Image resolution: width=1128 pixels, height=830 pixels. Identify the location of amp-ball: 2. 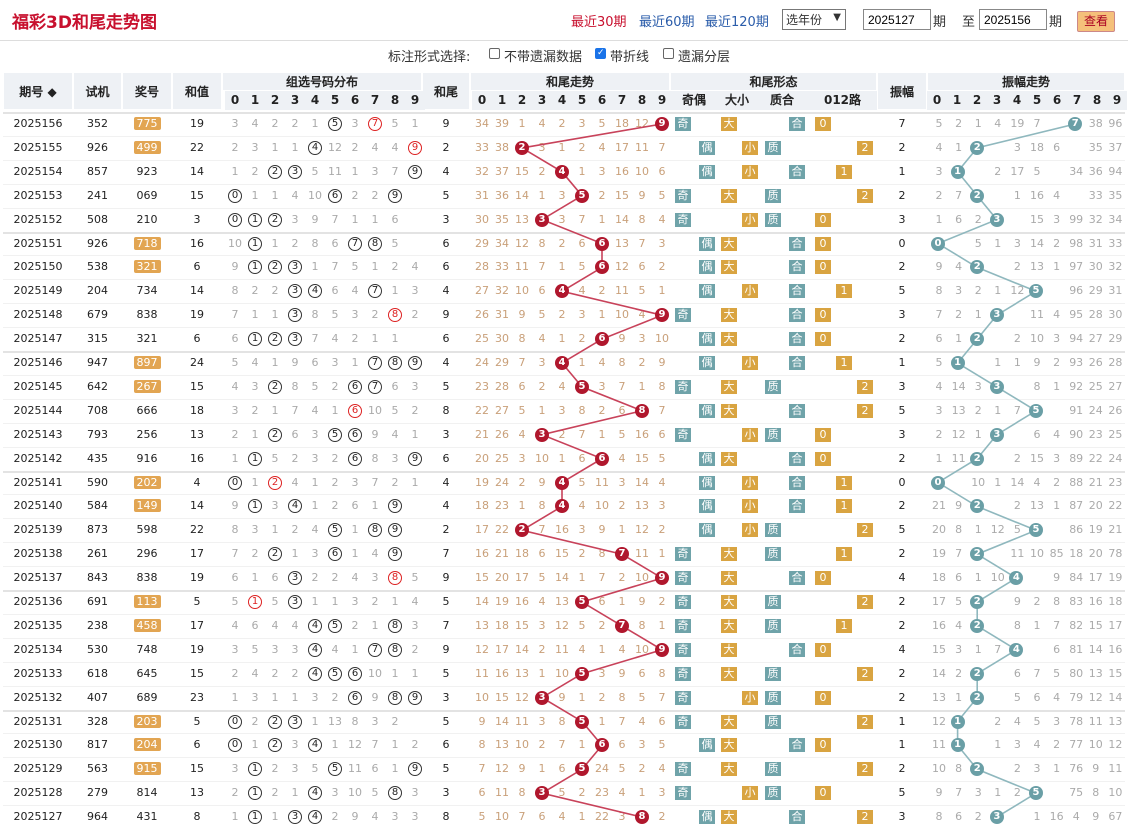
(977, 458).